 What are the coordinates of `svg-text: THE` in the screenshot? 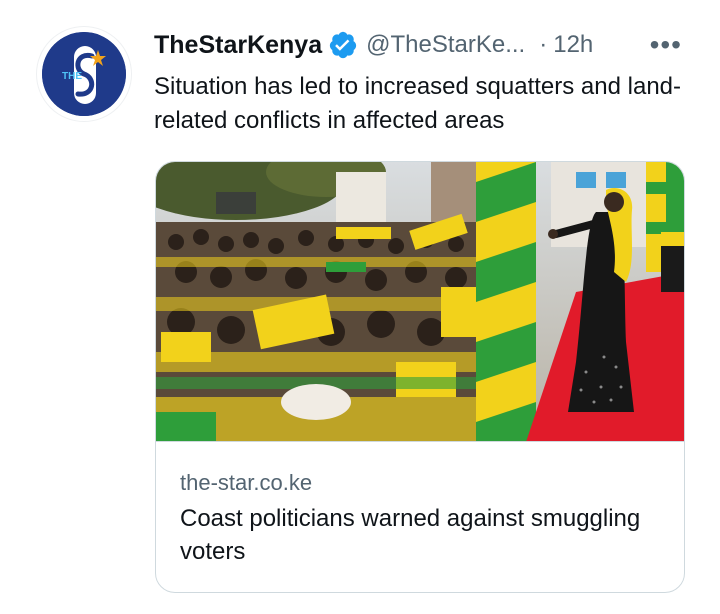 It's located at (72, 76).